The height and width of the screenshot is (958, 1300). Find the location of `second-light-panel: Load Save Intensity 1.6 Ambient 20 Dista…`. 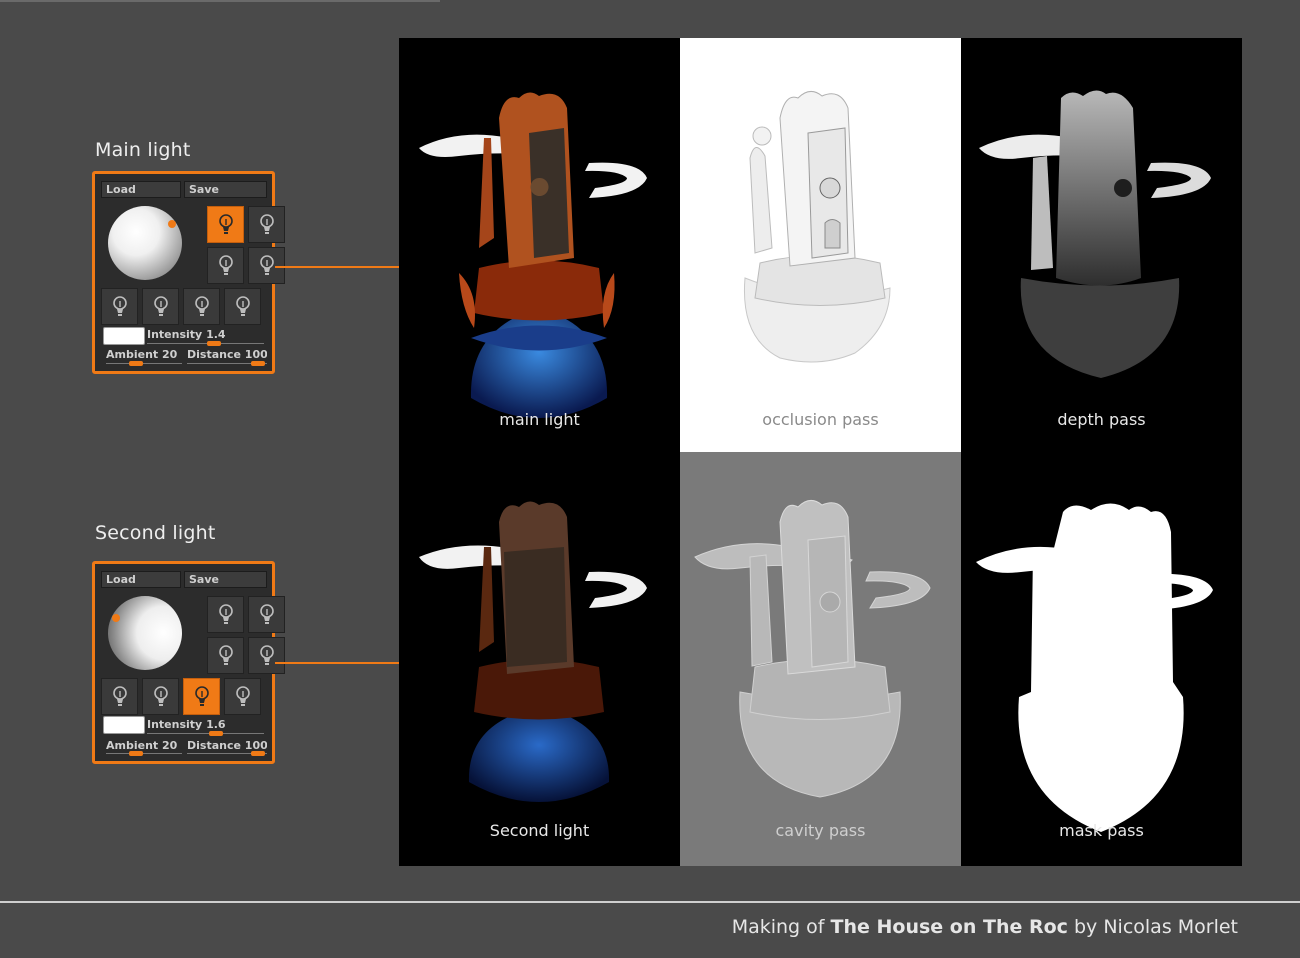

second-light-panel: Load Save Intensity 1.6 Ambient 20 Dista… is located at coordinates (188, 662).